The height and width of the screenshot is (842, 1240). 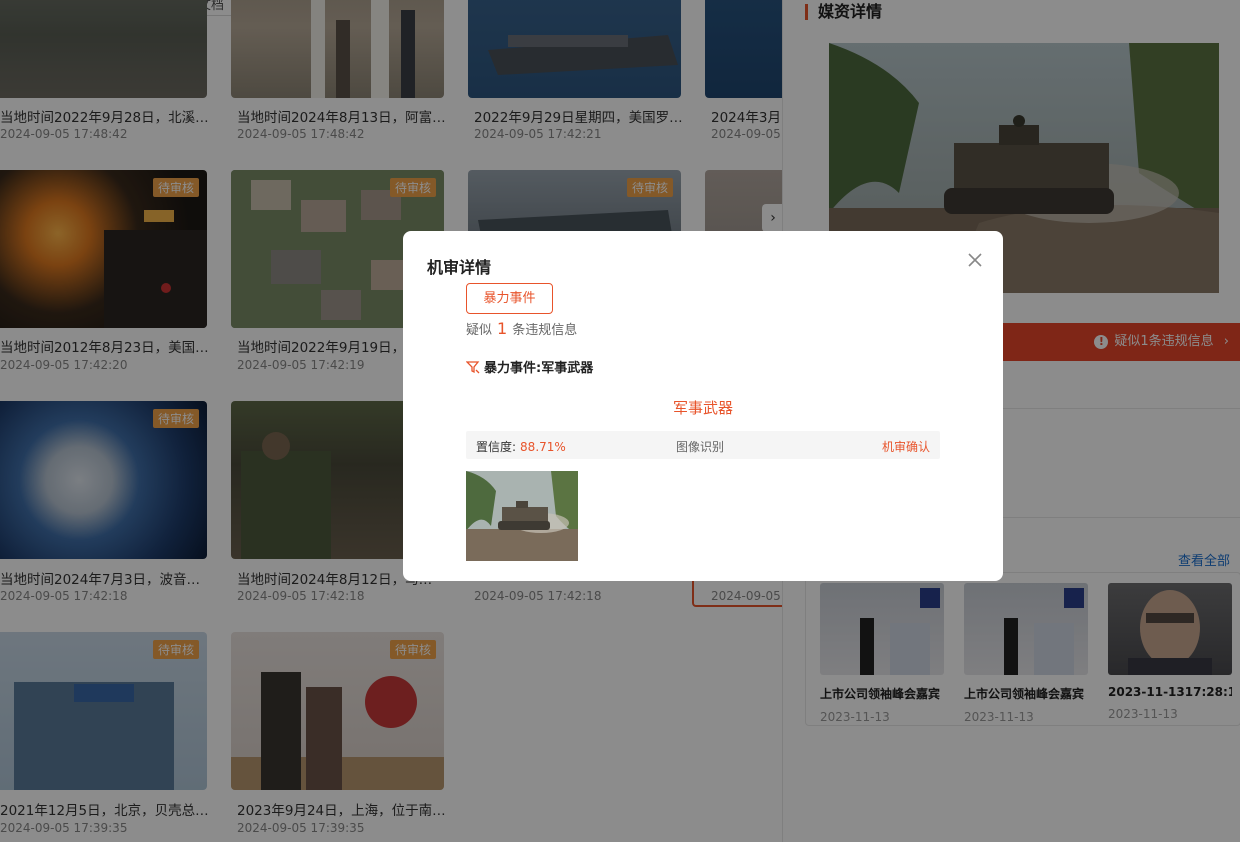 What do you see at coordinates (496, 447) in the screenshot?
I see `confidence-label: 置信度:` at bounding box center [496, 447].